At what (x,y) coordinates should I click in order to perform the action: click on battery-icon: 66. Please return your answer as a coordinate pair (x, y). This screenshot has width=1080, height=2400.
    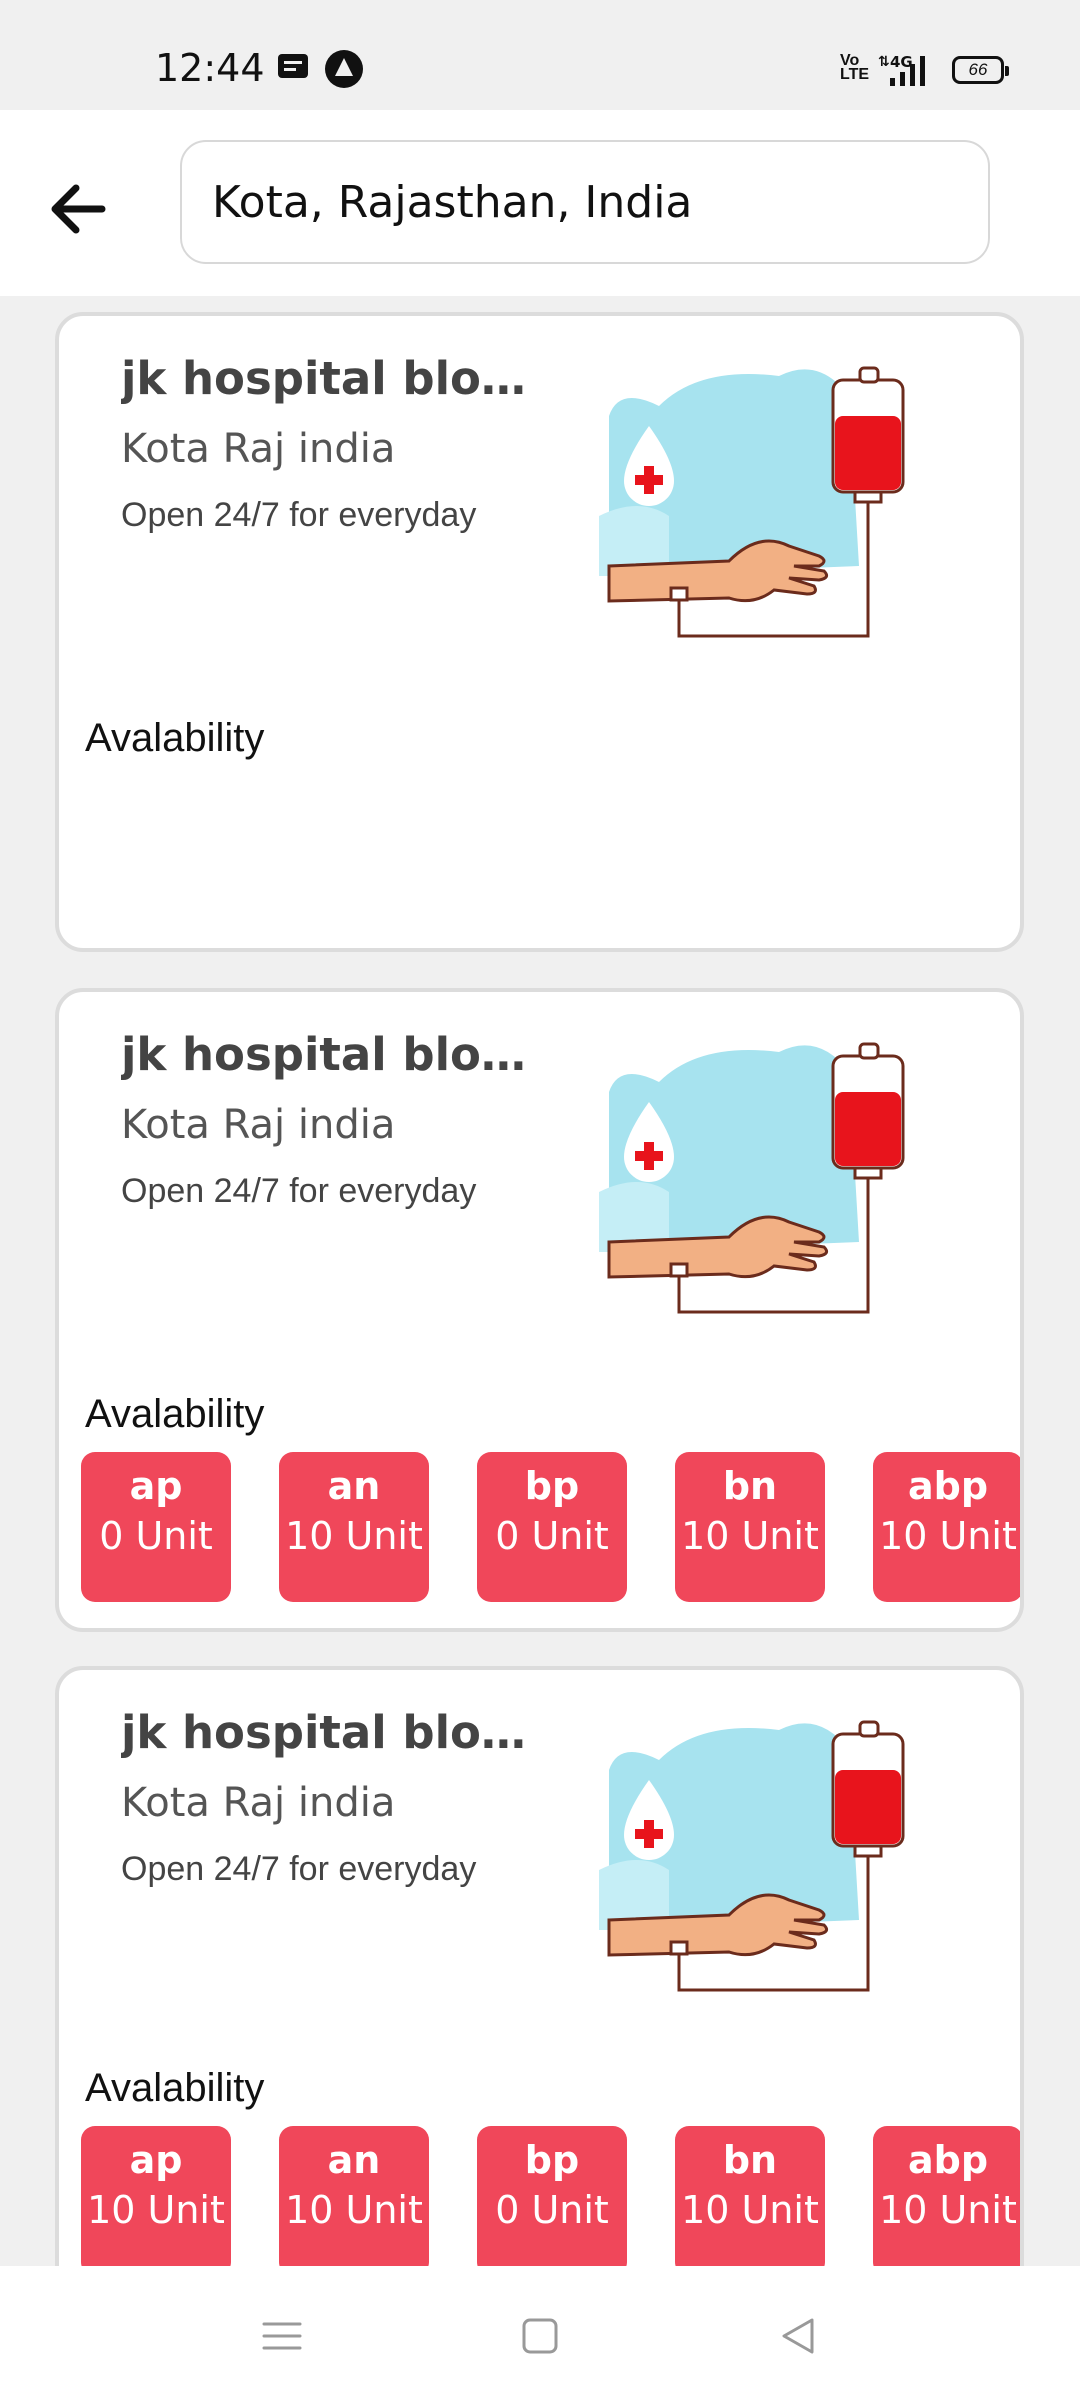
    Looking at the image, I should click on (980, 70).